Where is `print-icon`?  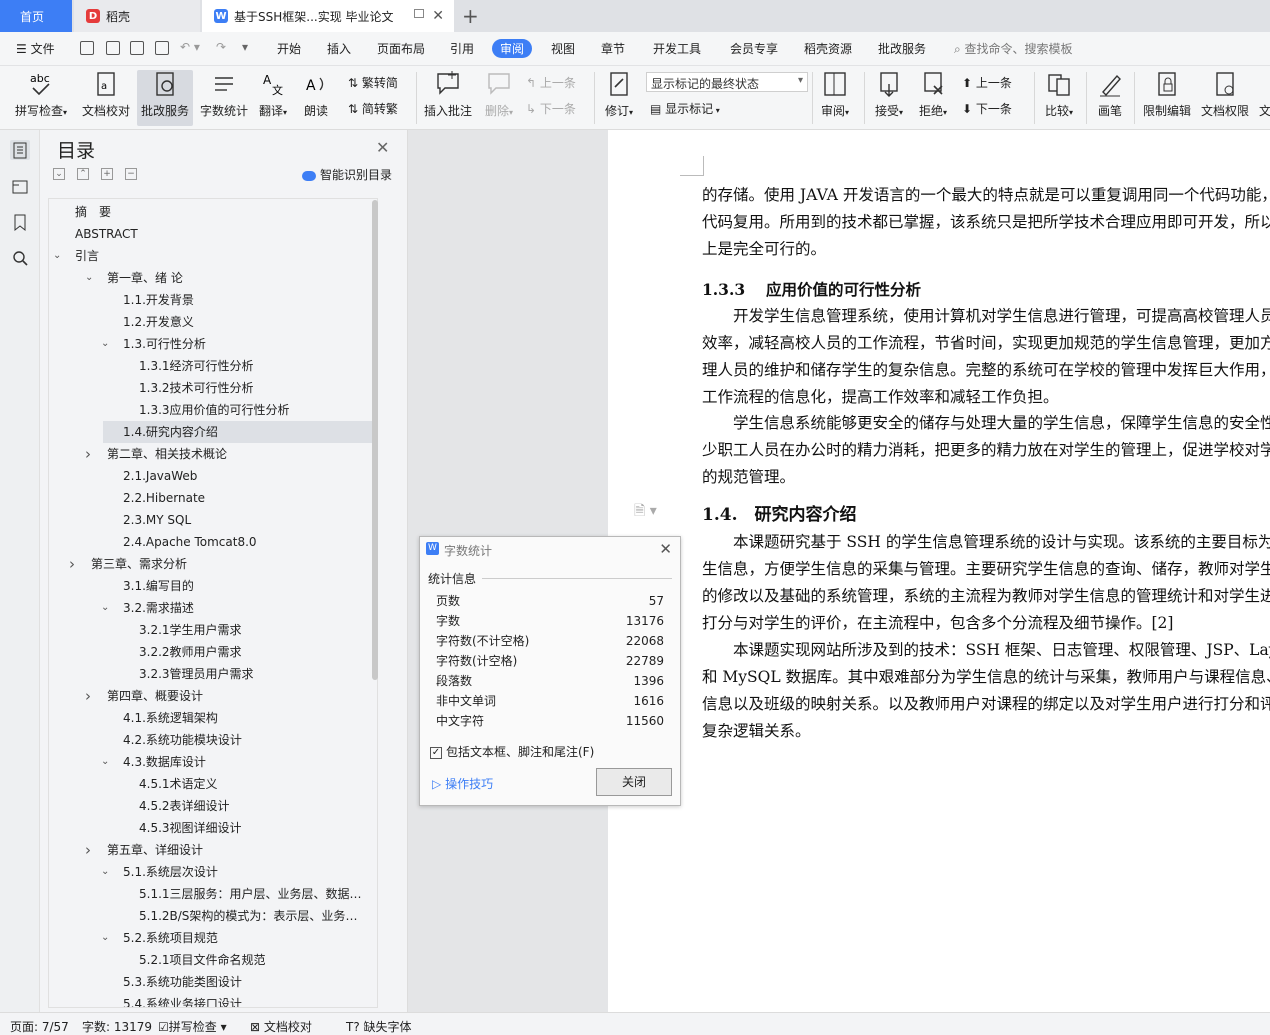
print-icon is located at coordinates (137, 48).